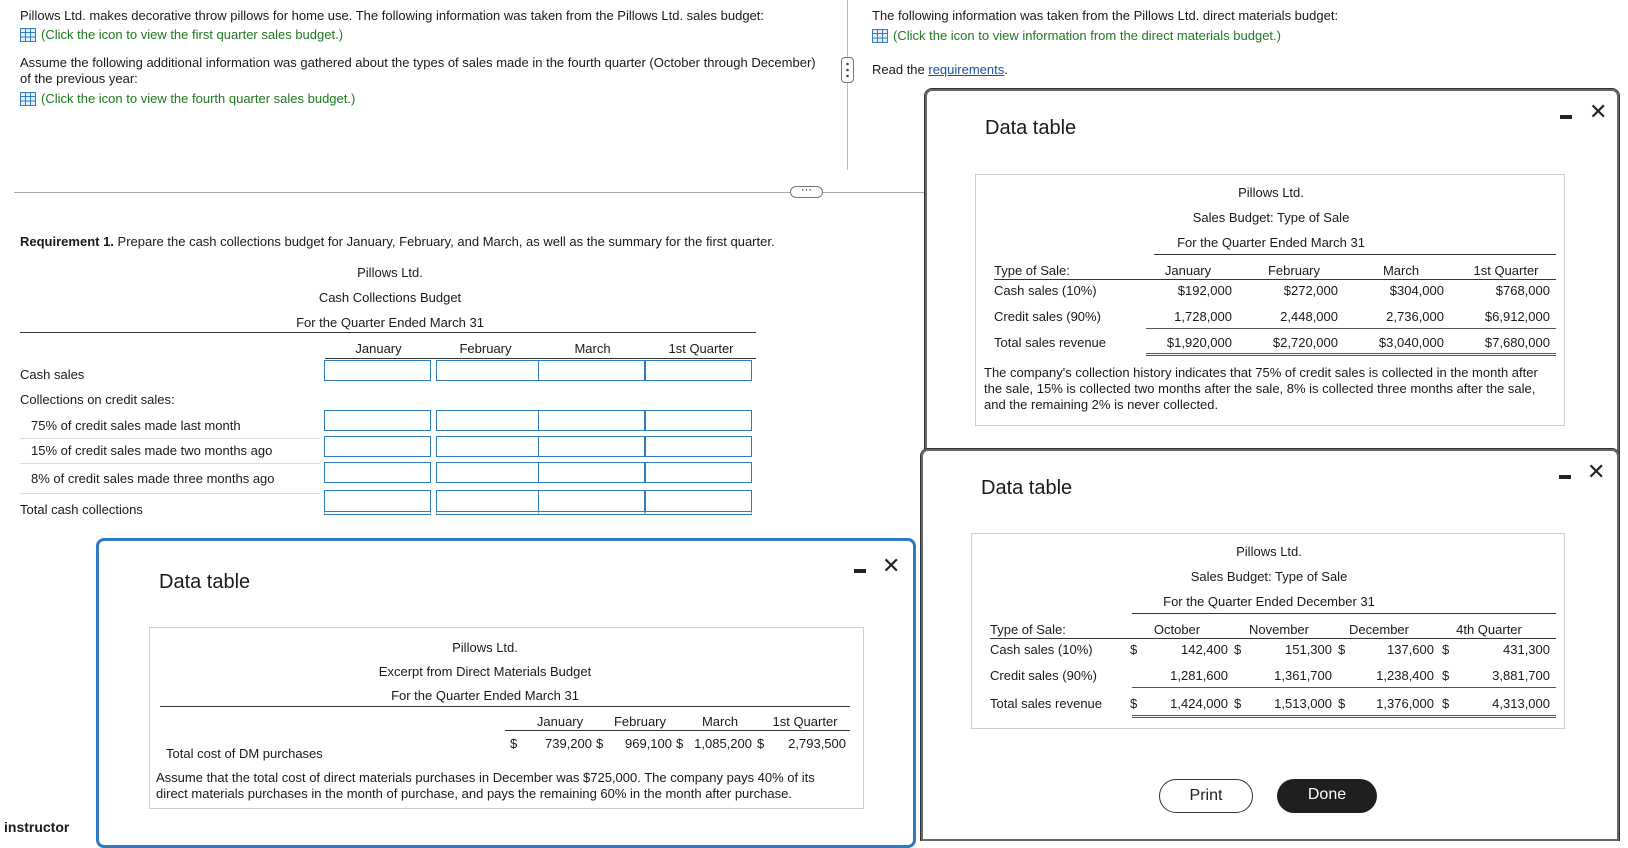  I want to click on requirements-link: requirements, so click(966, 69).